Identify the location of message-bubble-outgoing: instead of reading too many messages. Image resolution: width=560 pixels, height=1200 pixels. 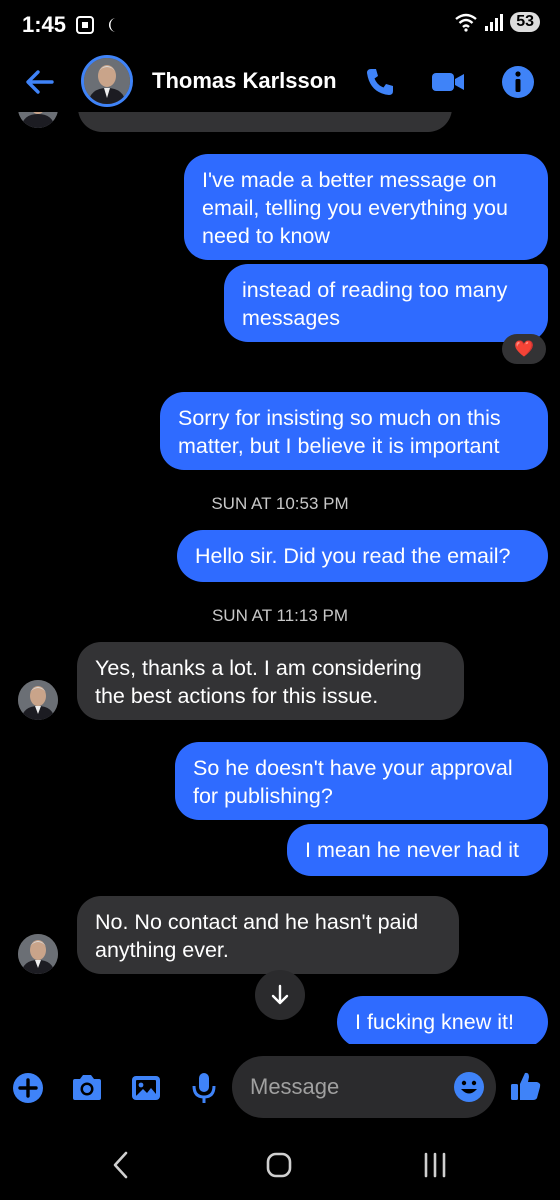
(386, 303).